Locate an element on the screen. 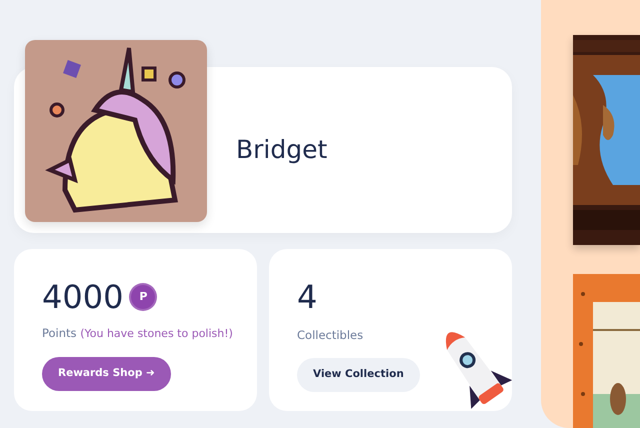 The image size is (640, 428). view-collection-button: View Collection is located at coordinates (358, 375).